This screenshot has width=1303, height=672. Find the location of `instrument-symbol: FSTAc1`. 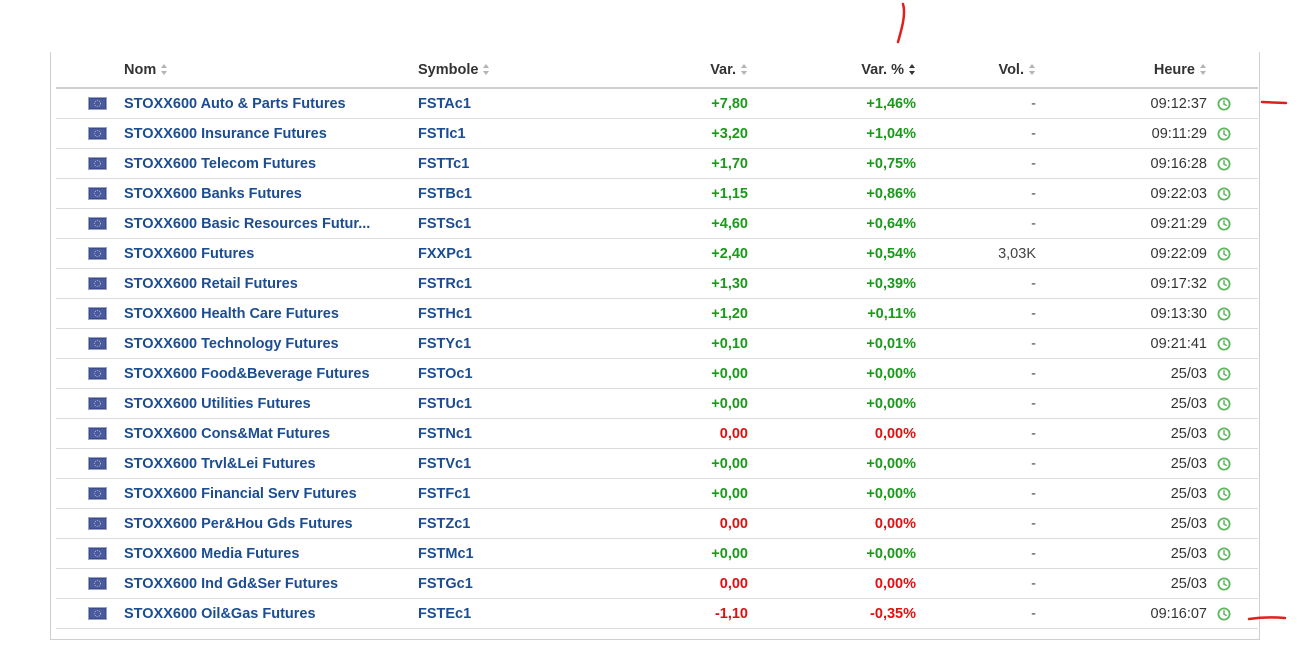

instrument-symbol: FSTAc1 is located at coordinates (444, 104).